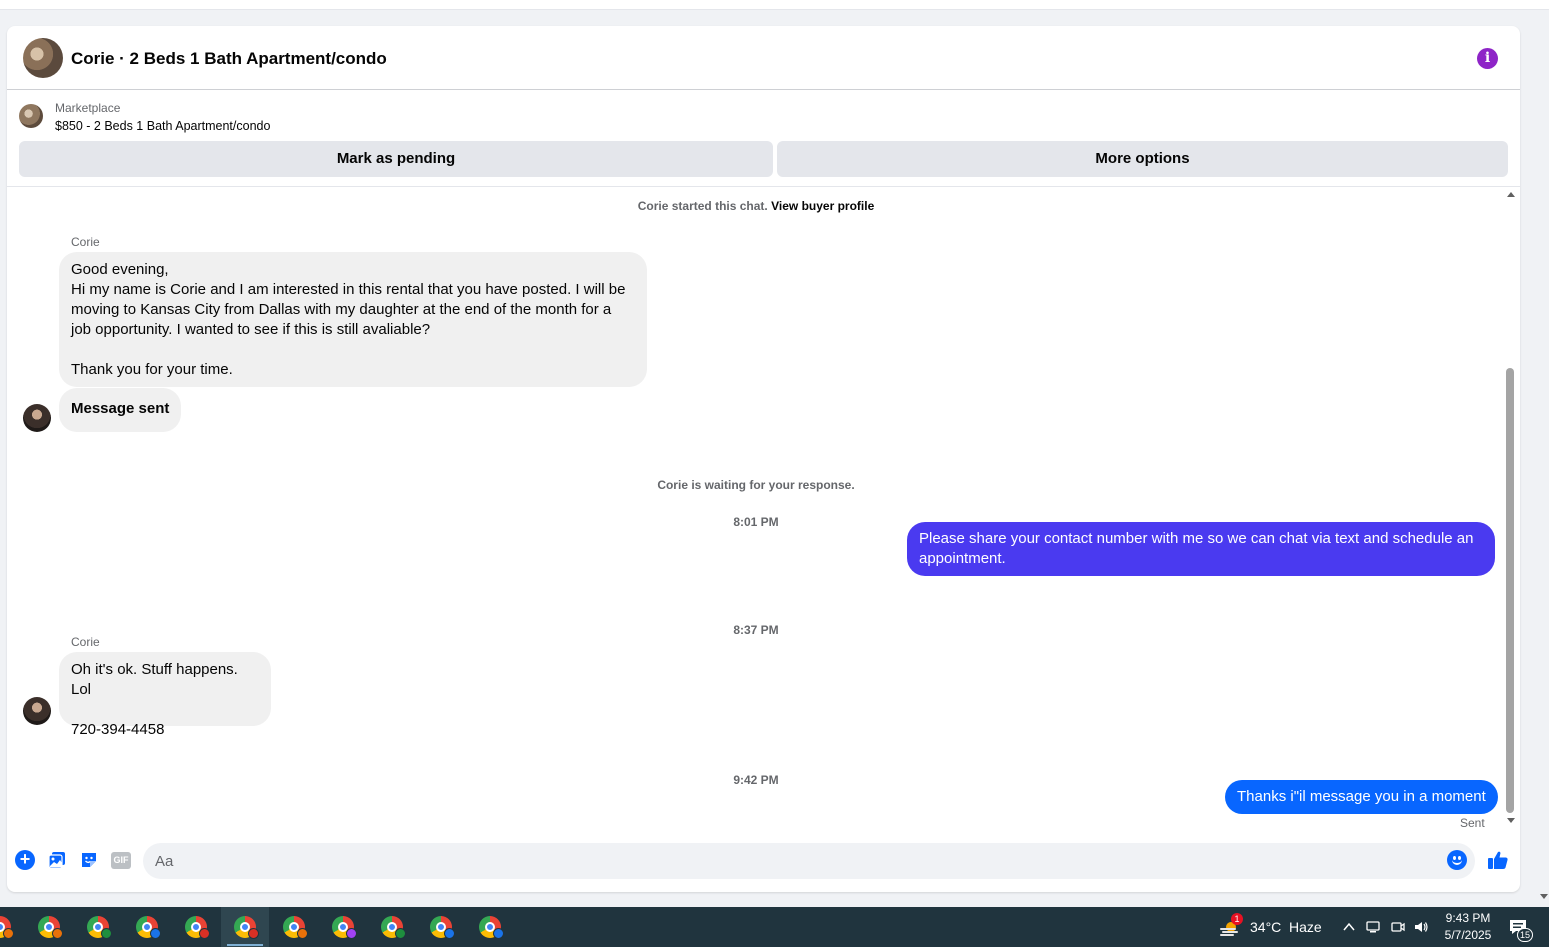 The image size is (1549, 947). Describe the element at coordinates (822, 206) in the screenshot. I see `view-buyer-profile-link: View buyer profile` at that location.